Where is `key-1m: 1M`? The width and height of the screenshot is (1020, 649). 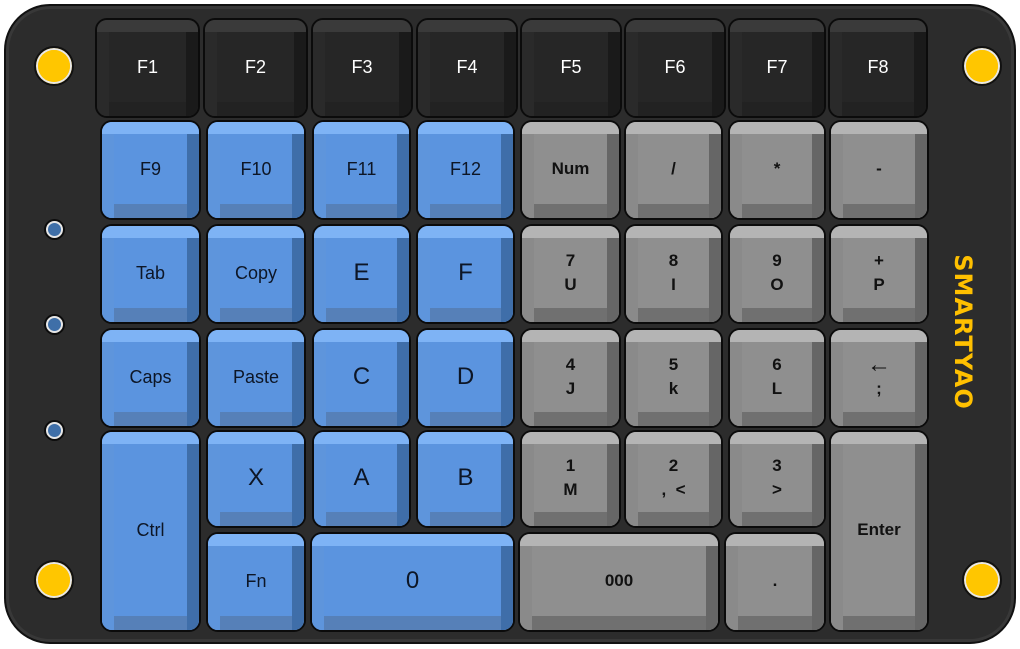
key-1m: 1M is located at coordinates (570, 479).